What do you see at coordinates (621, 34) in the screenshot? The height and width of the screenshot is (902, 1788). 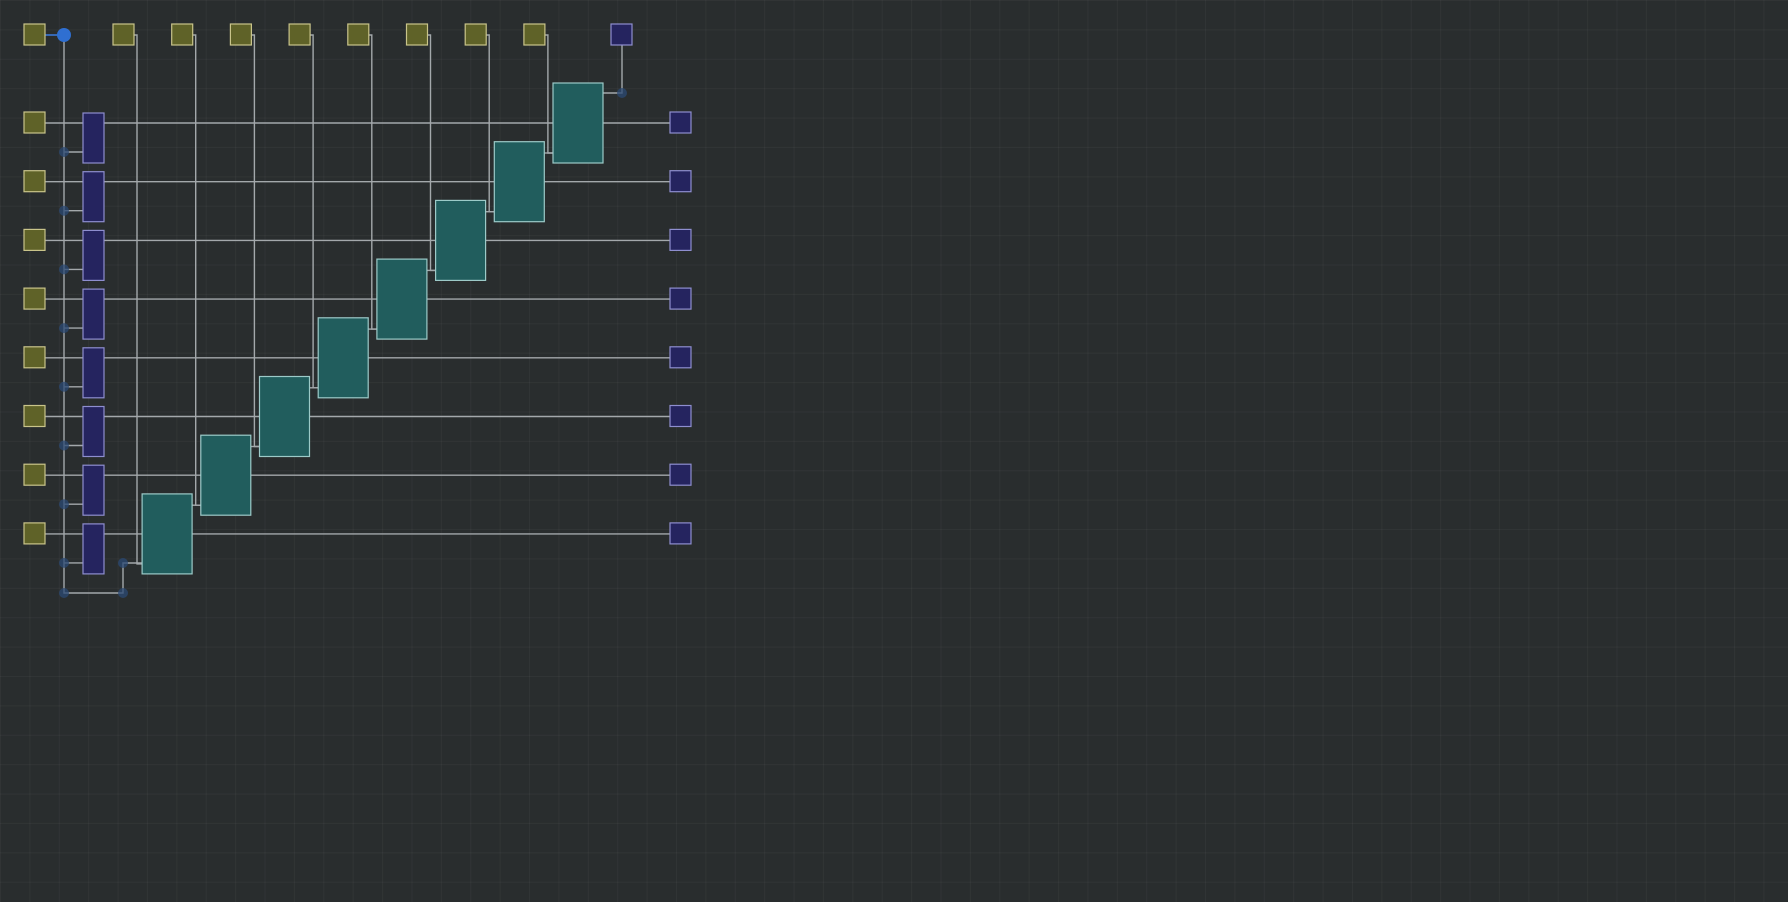 I see `output-pin-carry-out` at bounding box center [621, 34].